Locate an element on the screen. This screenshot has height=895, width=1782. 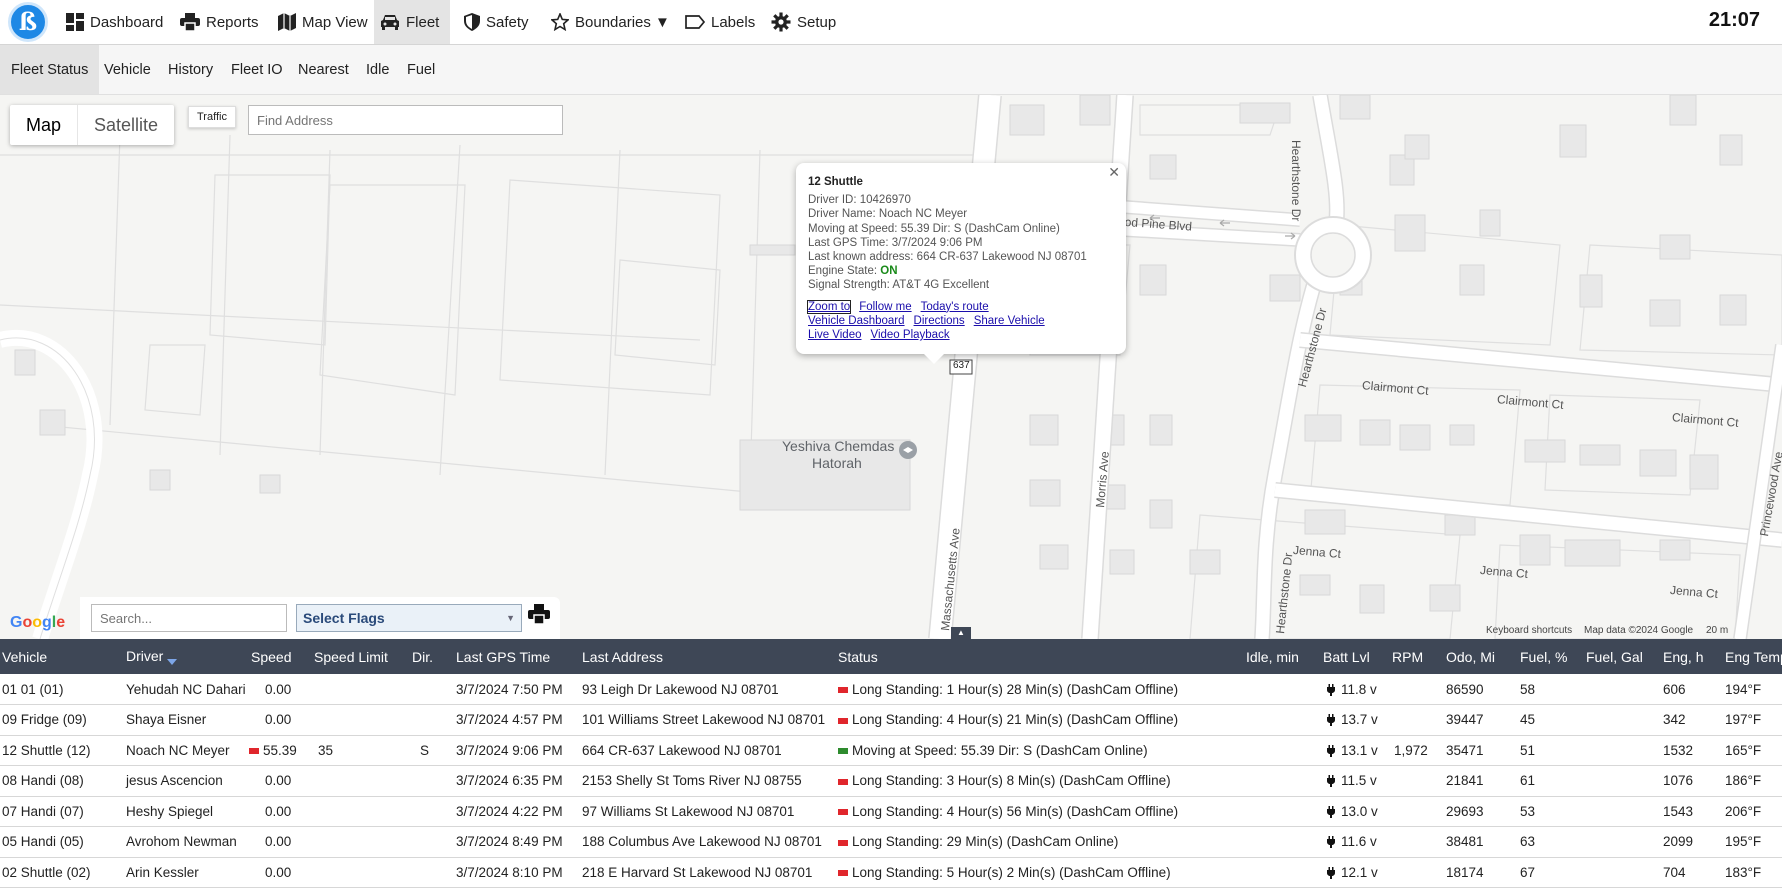
cell-last-gps: 3/7/2024 6:35 PM is located at coordinates (517, 781).